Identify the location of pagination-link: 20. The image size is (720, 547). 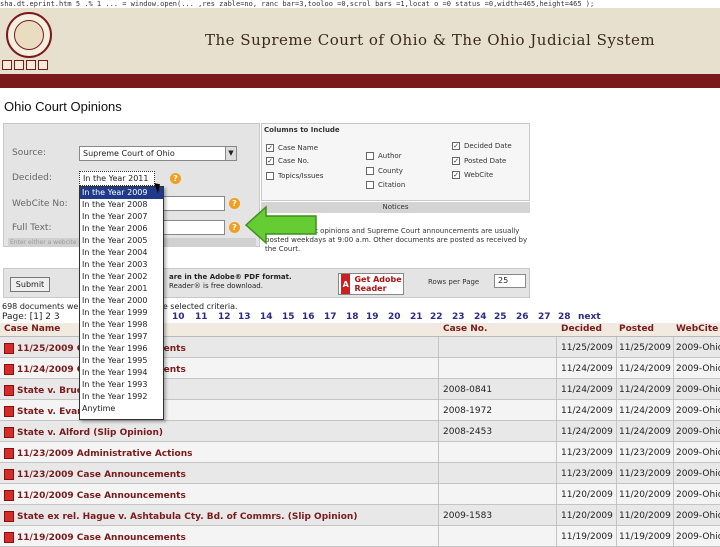
(394, 317).